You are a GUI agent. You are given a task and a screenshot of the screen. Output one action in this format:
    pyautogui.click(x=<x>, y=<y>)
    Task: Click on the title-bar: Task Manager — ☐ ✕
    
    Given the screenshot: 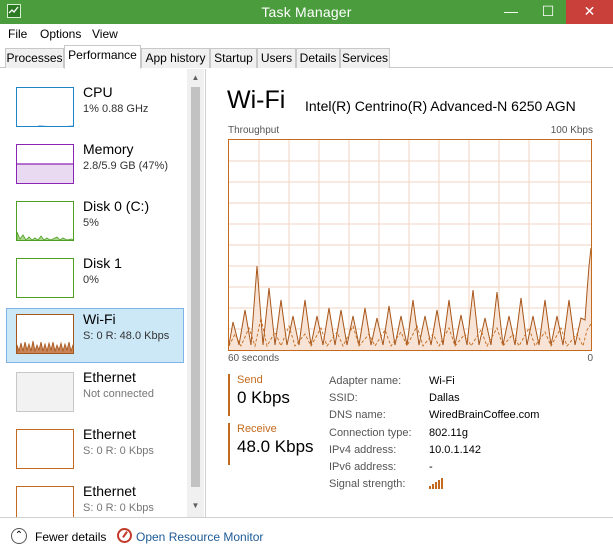 What is the action you would take?
    pyautogui.click(x=306, y=12)
    